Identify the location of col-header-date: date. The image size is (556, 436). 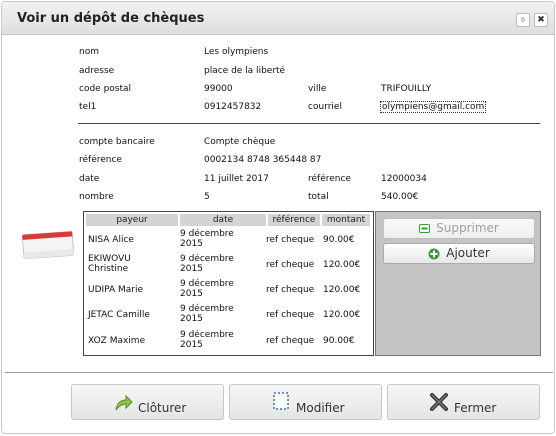
(223, 220).